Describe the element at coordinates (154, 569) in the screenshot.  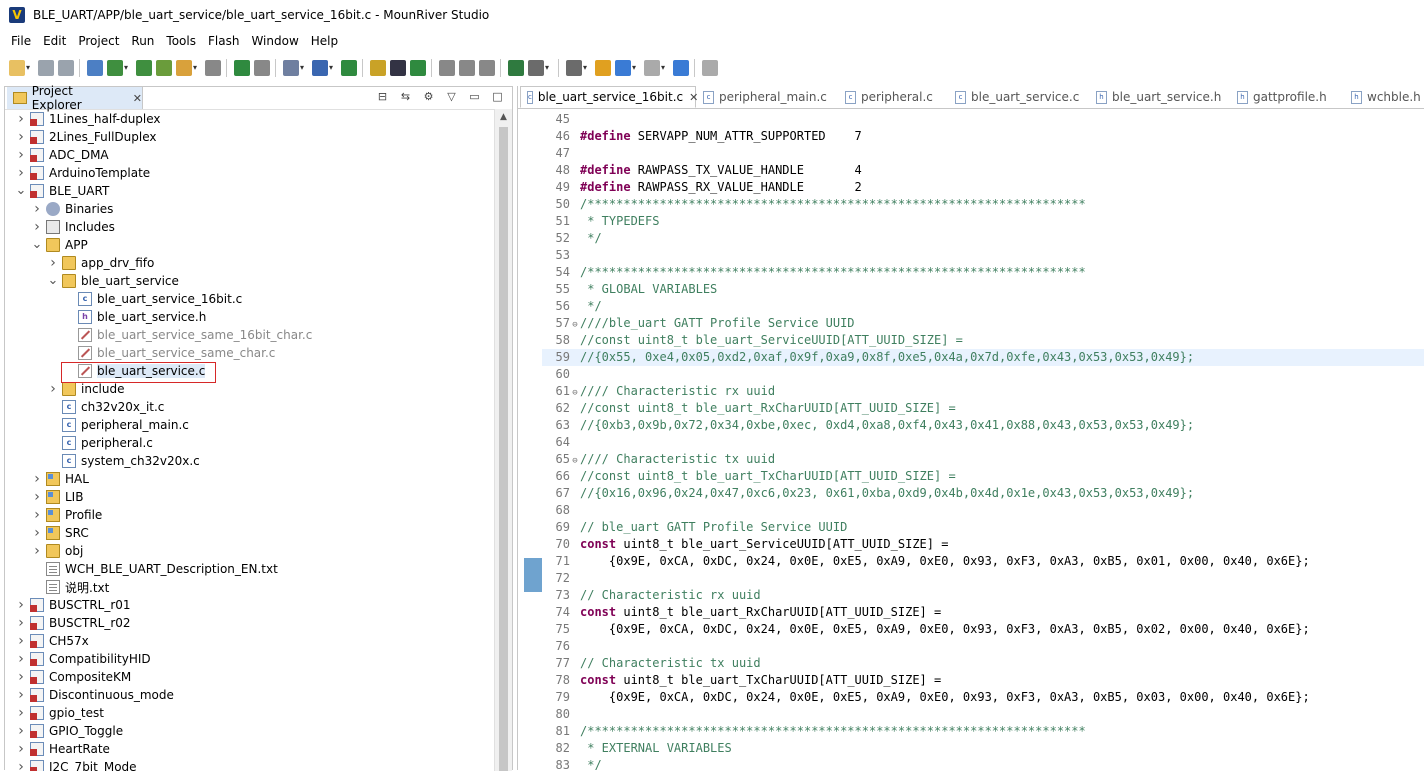
I see `tree-item: WCH_BLE_UART_Description_EN.txt` at that location.